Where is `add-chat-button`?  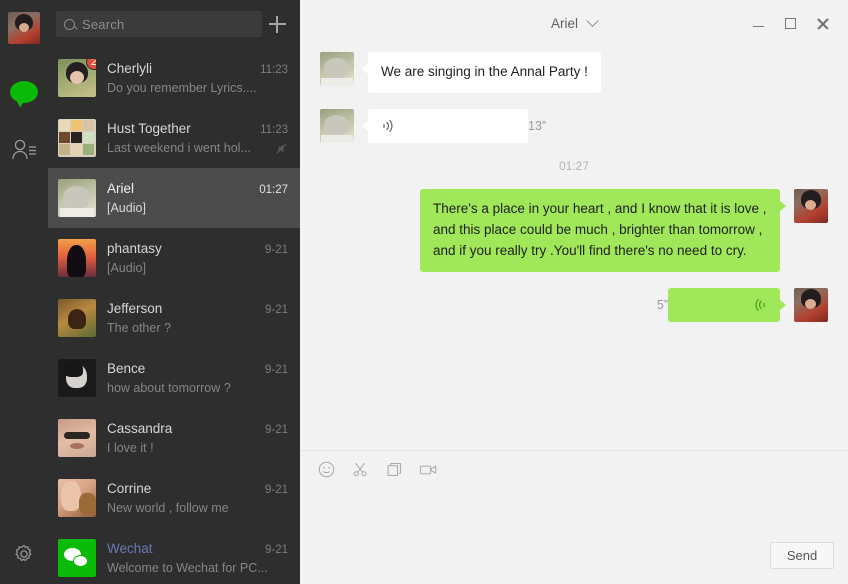
add-chat-button is located at coordinates (277, 24).